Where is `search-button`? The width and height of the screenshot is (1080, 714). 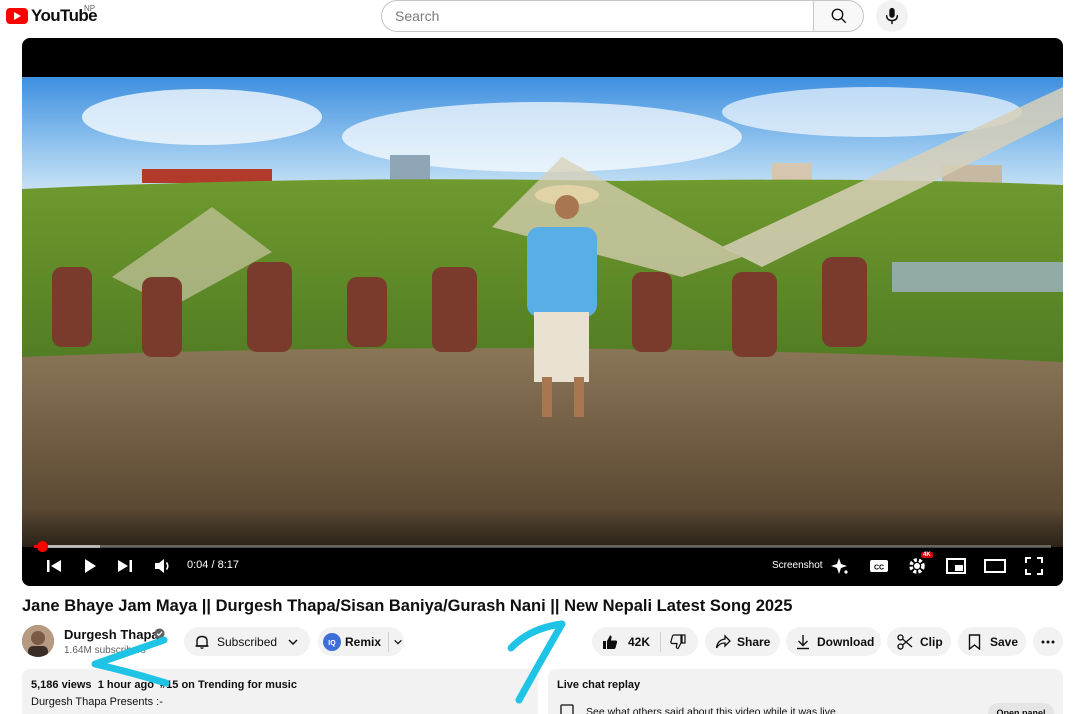 search-button is located at coordinates (838, 16).